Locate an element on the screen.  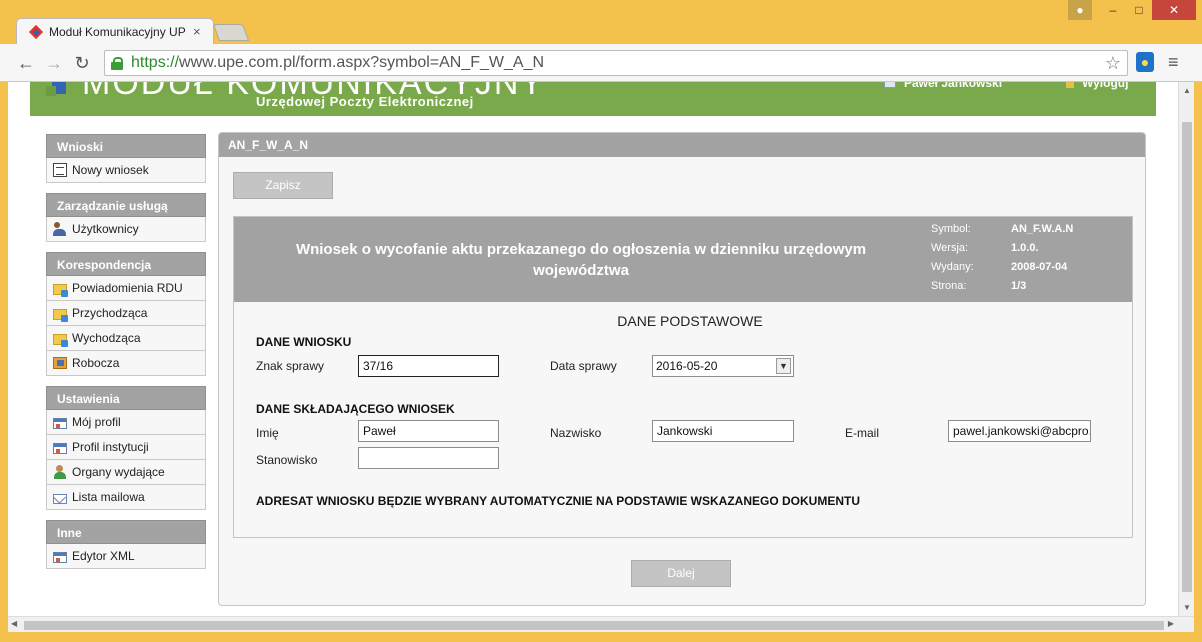
sidebar-item-nowy-wniosek: Nowy wniosek is located at coordinates (126, 170).